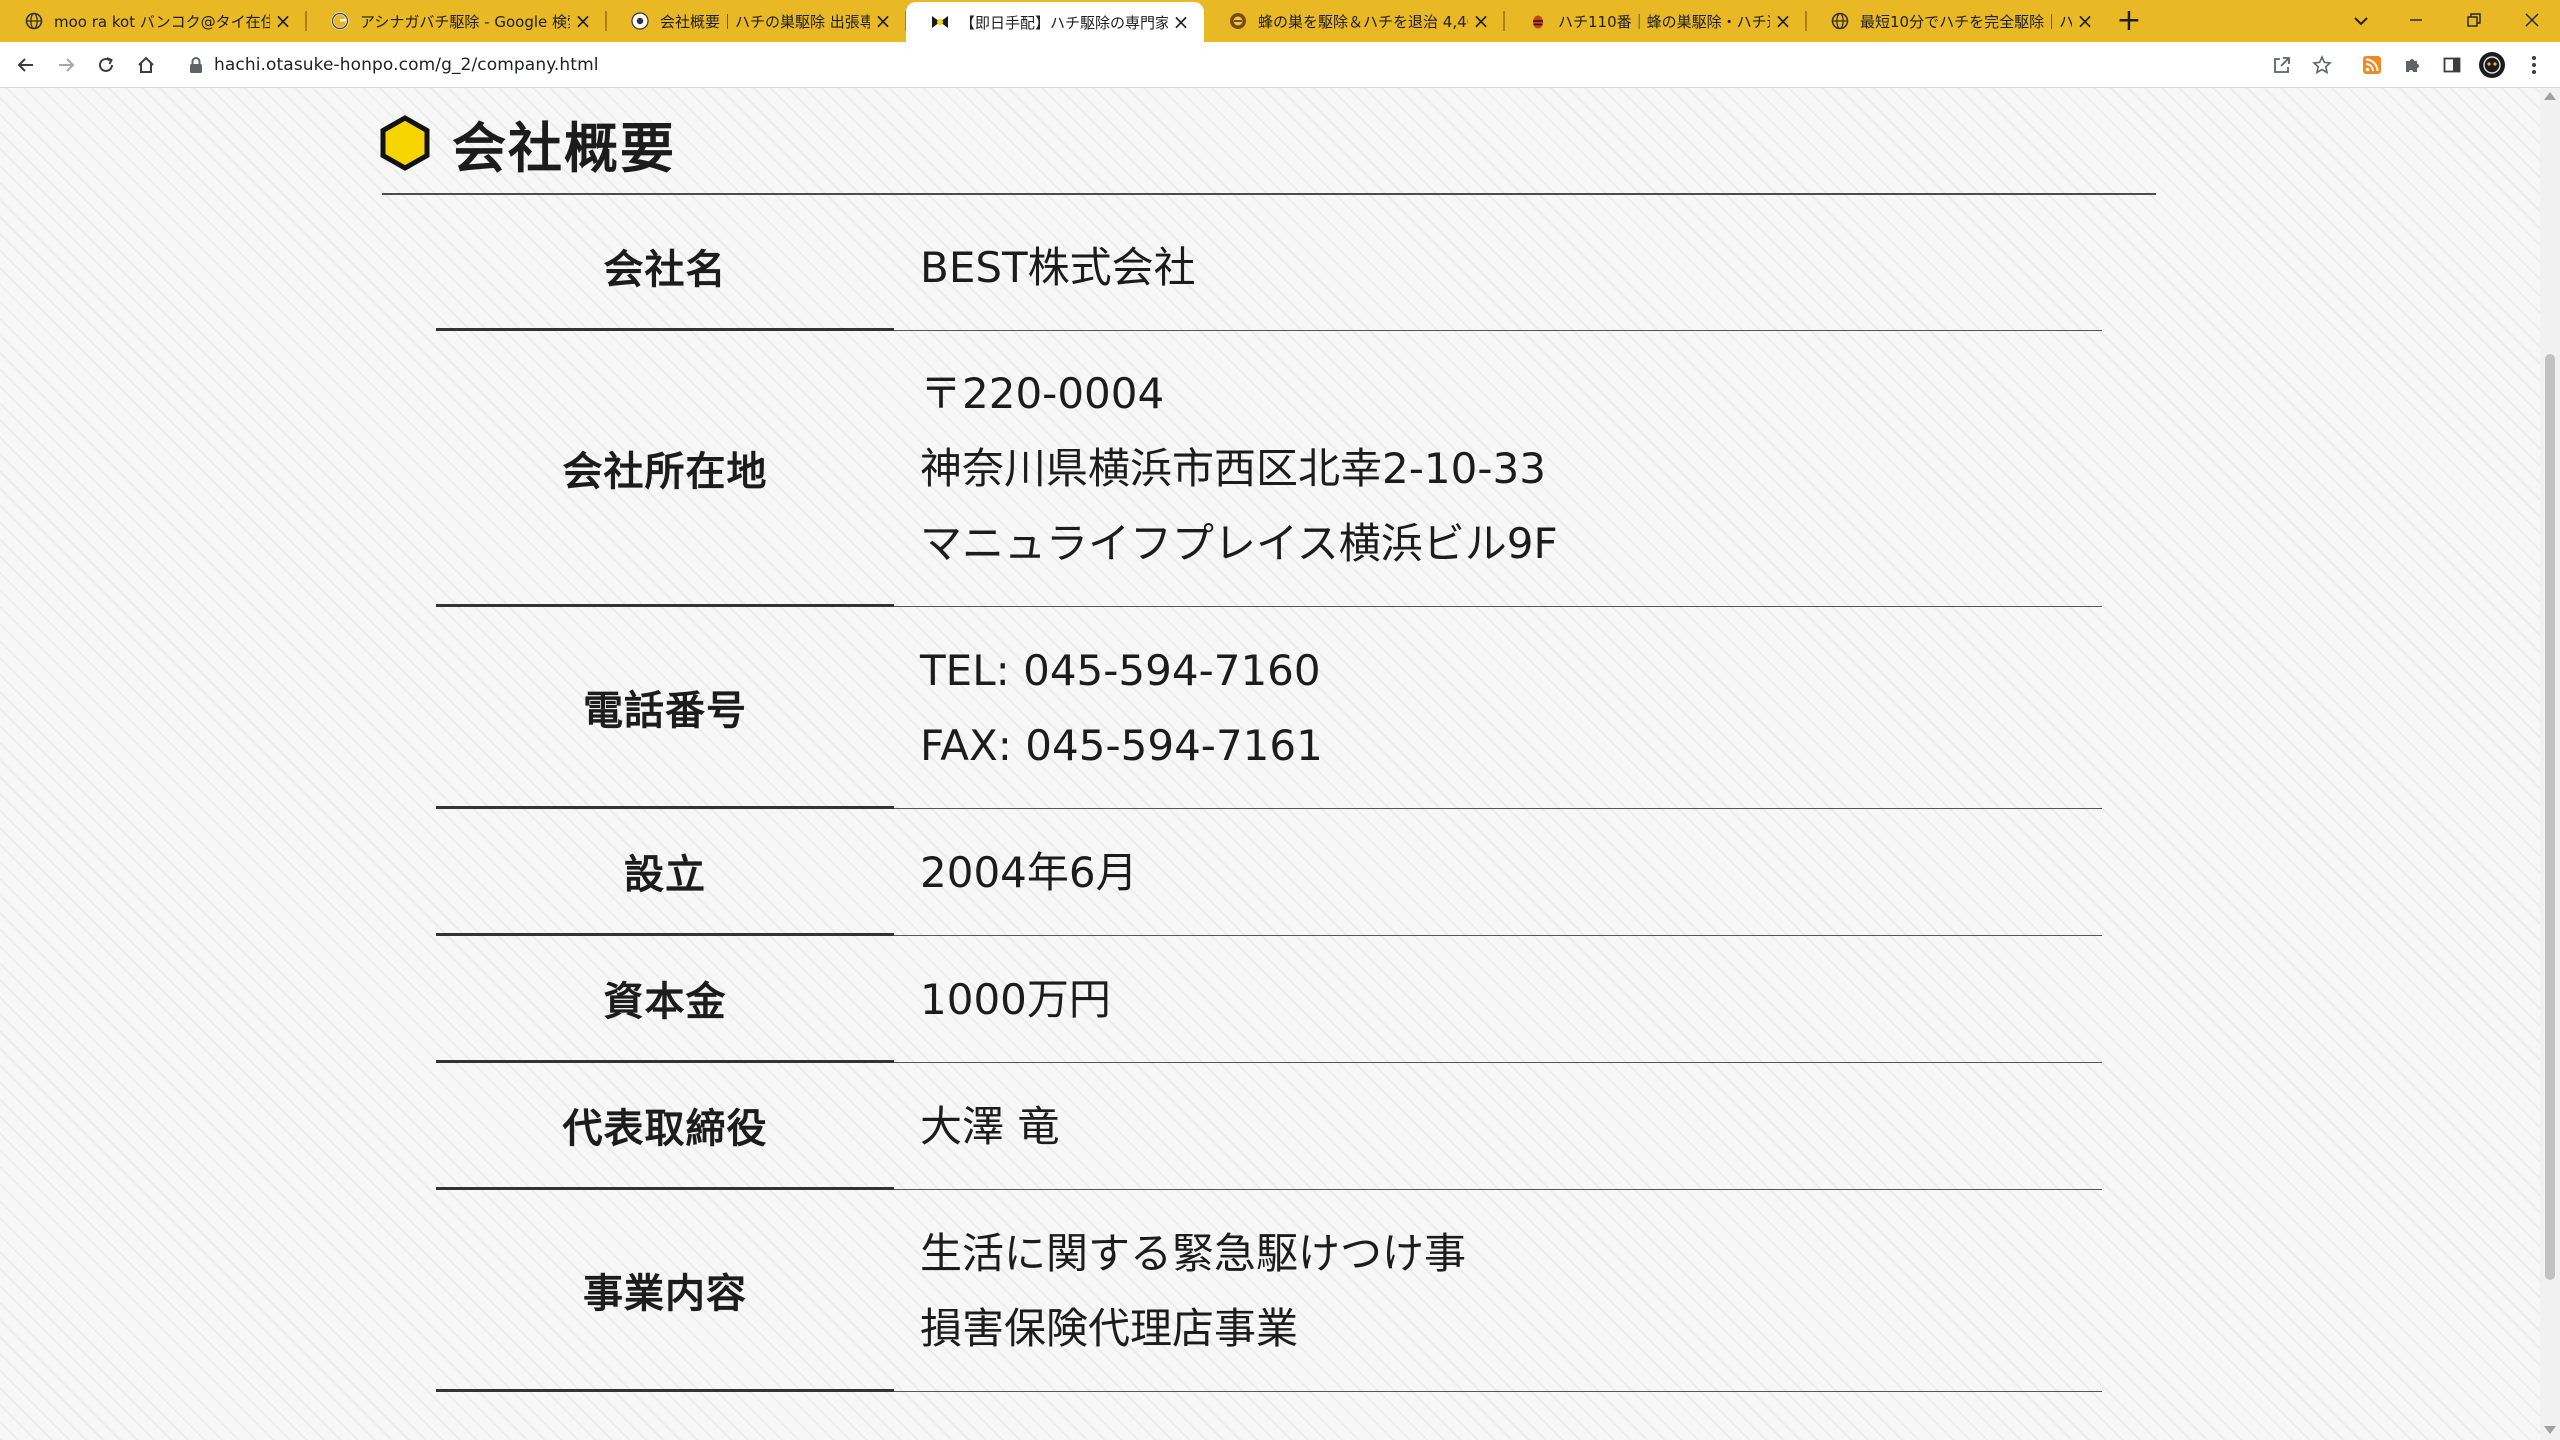  Describe the element at coordinates (2492, 65) in the screenshot. I see `profile-avatar` at that location.